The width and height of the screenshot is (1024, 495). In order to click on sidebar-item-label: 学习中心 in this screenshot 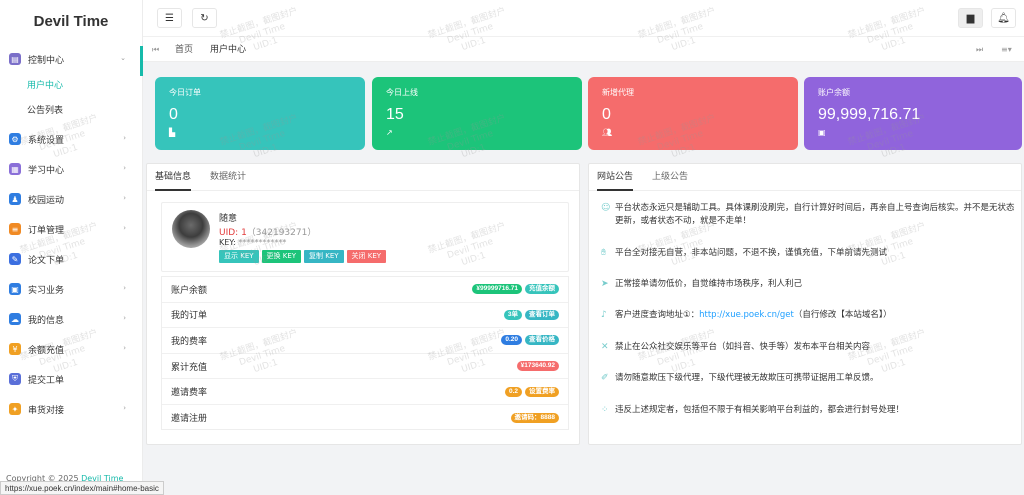, I will do `click(46, 170)`.